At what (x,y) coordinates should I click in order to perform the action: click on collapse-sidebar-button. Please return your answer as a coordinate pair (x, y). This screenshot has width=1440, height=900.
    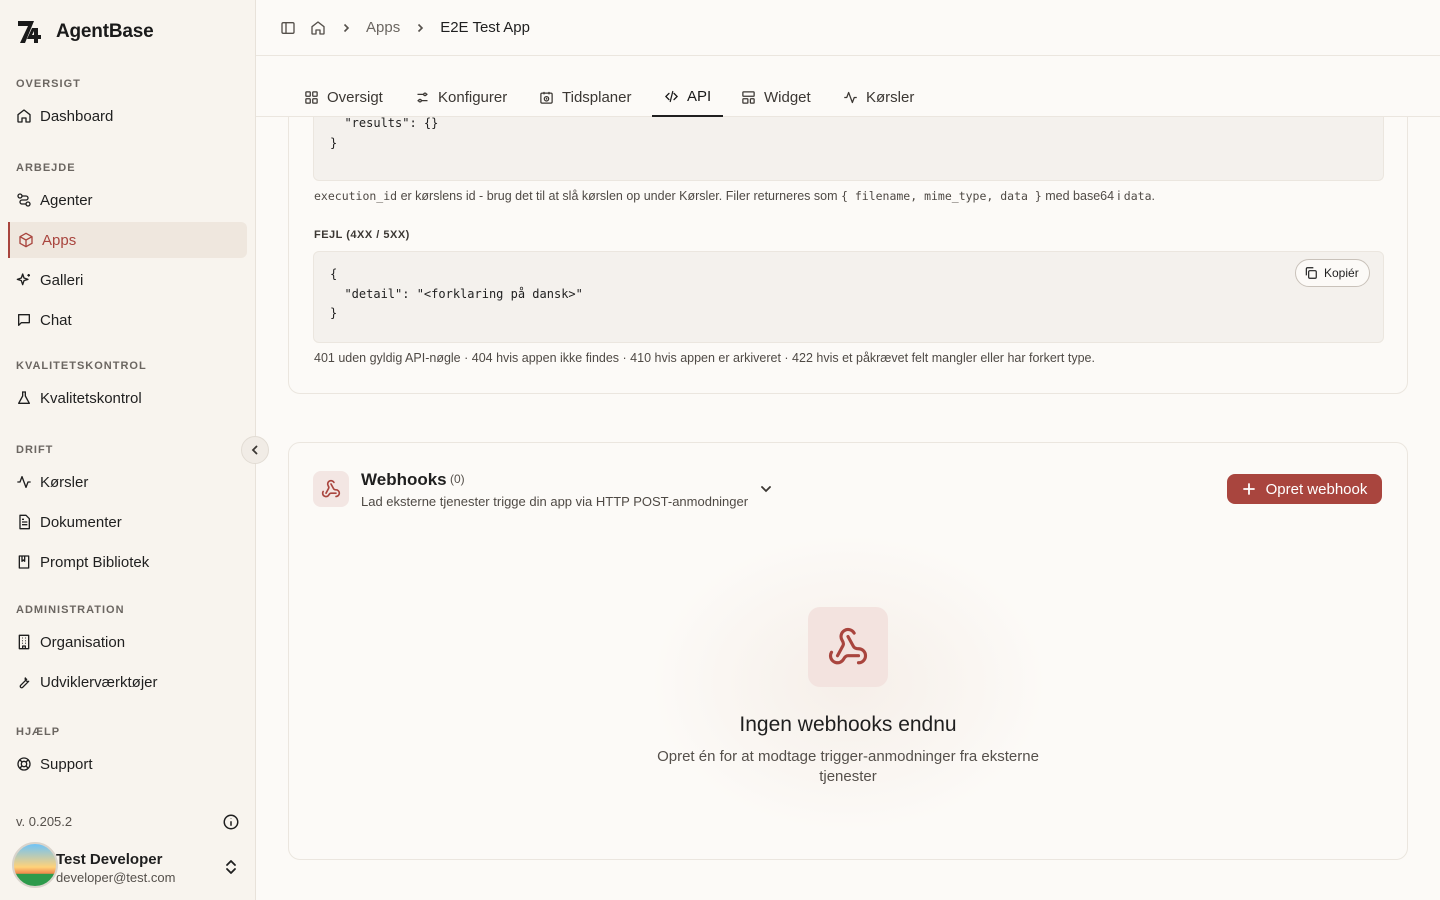
    Looking at the image, I should click on (255, 450).